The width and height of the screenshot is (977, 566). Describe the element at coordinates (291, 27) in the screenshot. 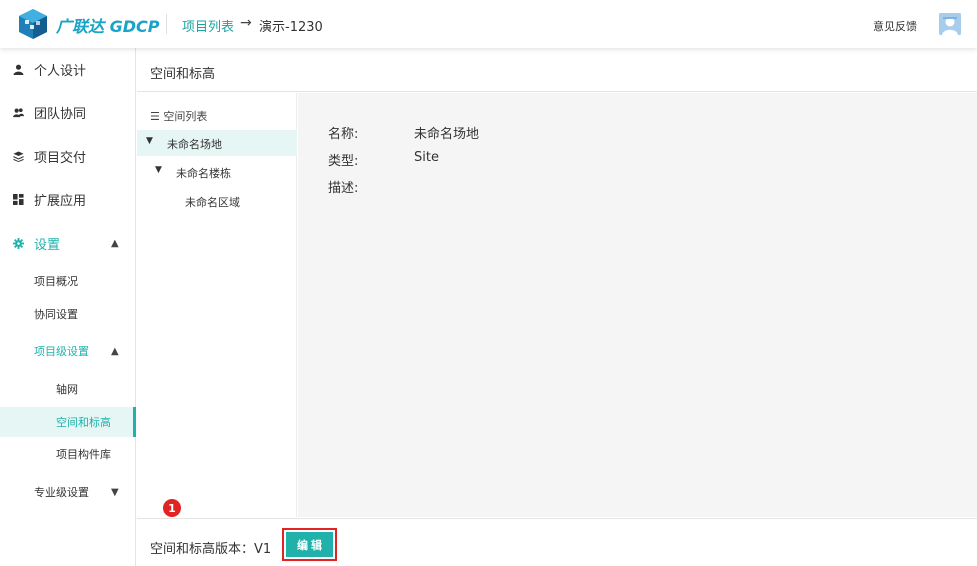

I see `breadcrumb-current-project: 演示-1230` at that location.